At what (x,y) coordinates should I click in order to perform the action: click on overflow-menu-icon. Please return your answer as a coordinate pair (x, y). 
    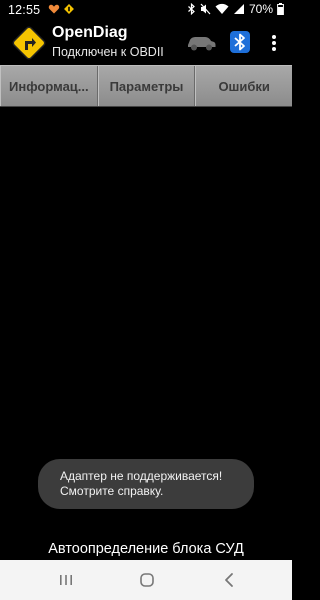
    Looking at the image, I should click on (274, 43).